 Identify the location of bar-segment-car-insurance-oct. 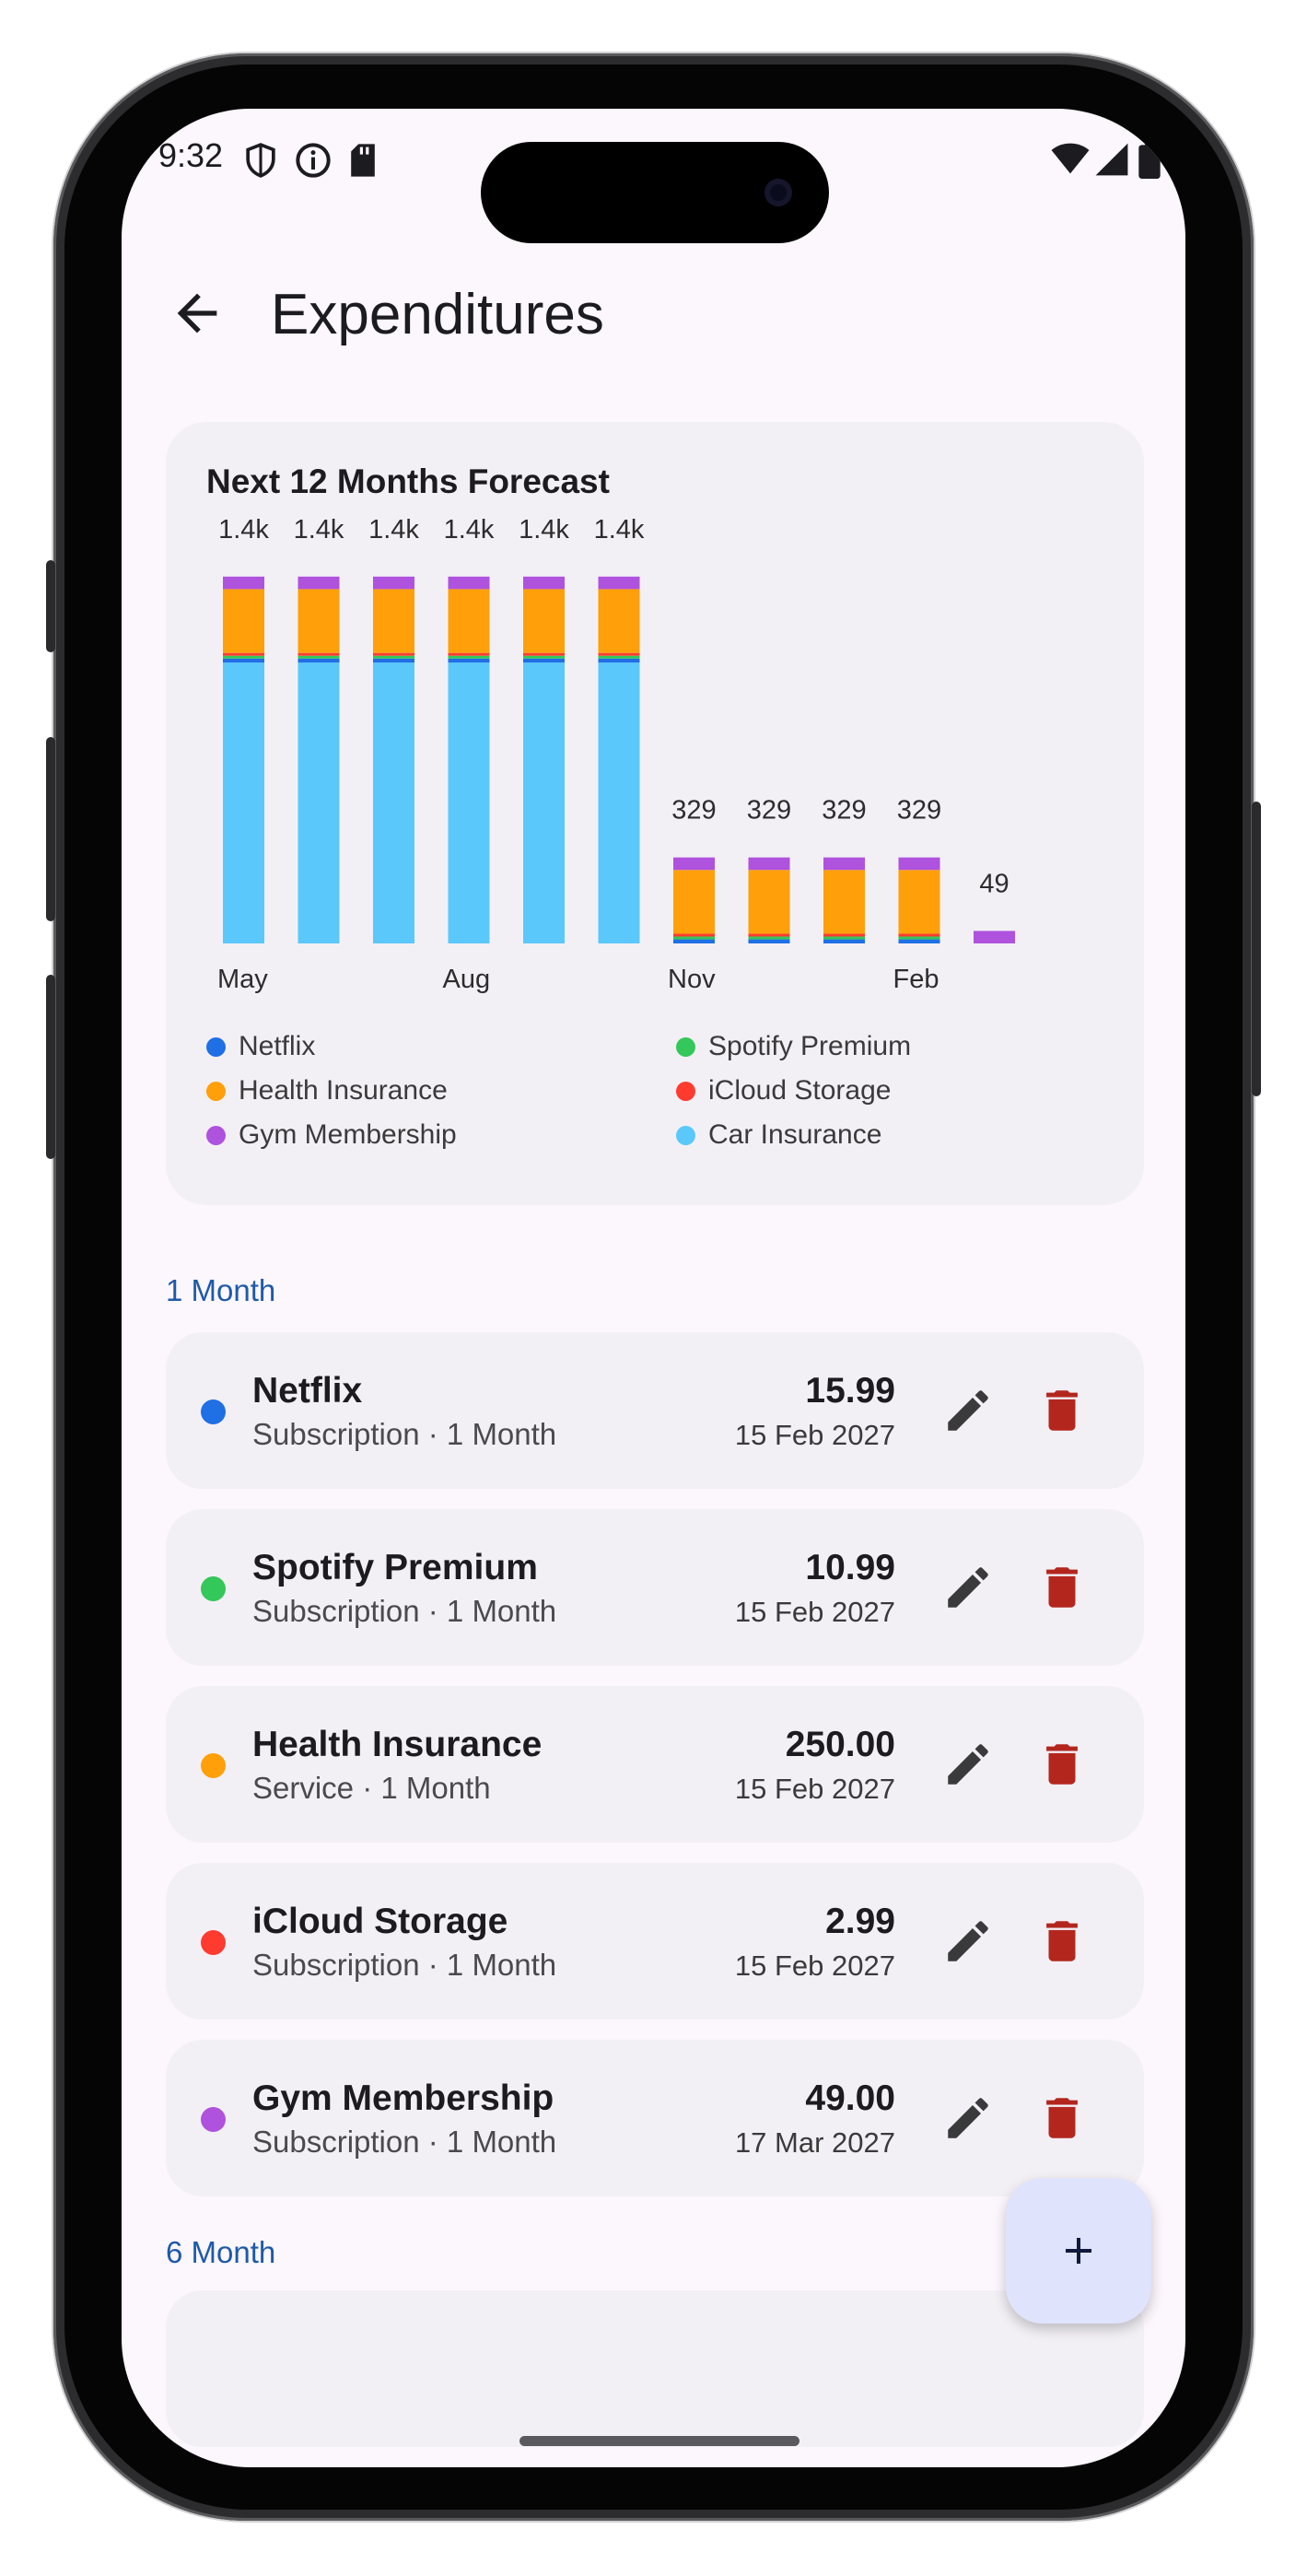
(619, 802).